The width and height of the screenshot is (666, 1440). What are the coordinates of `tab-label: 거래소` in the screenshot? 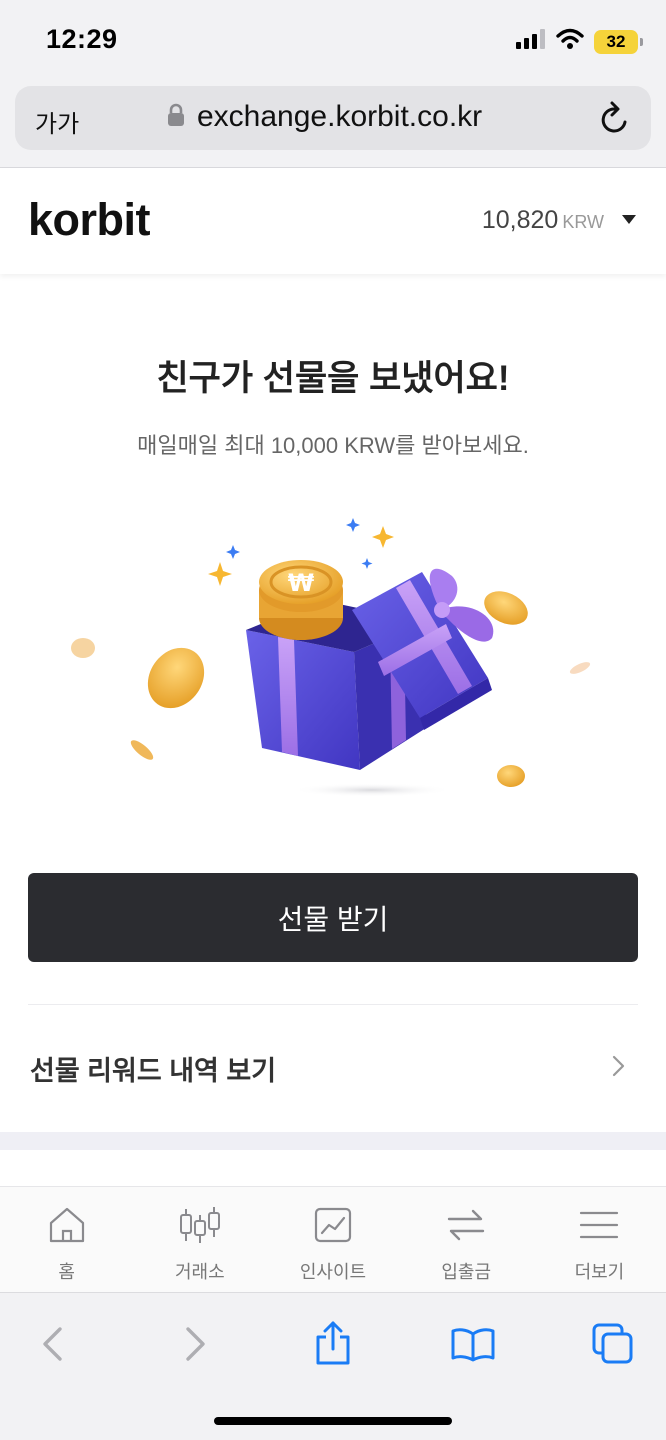 It's located at (199, 1272).